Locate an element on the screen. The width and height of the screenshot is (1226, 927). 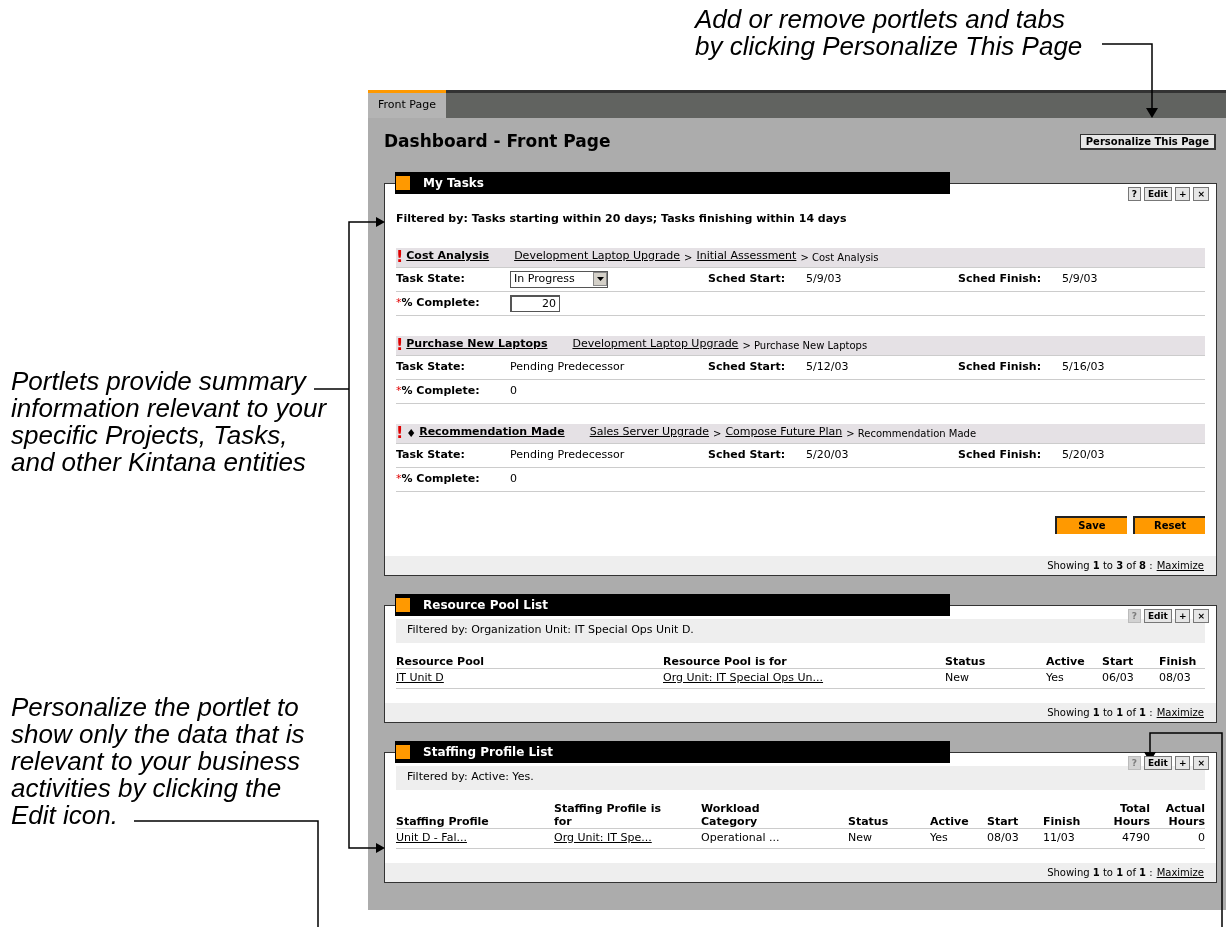
table-cell: 4790 is located at coordinates (1136, 837).